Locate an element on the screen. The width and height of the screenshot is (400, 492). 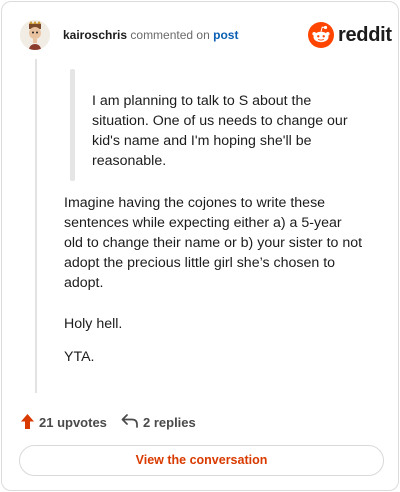
avatar is located at coordinates (35, 35).